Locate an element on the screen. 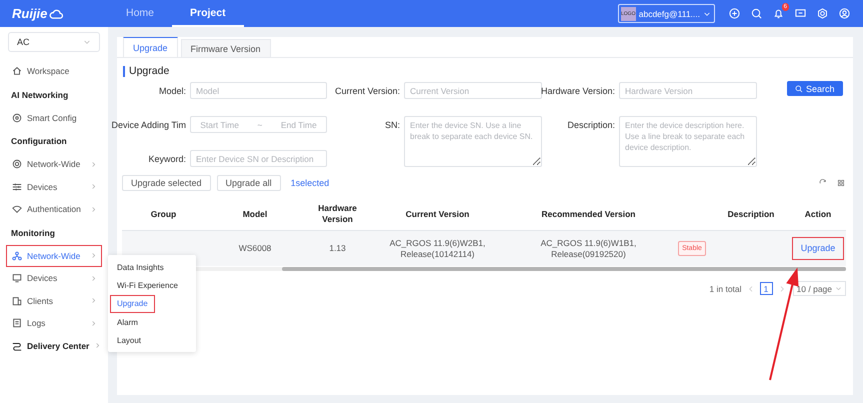 This screenshot has height=403, width=863. input-field: Enter Device SN or Description is located at coordinates (258, 158).